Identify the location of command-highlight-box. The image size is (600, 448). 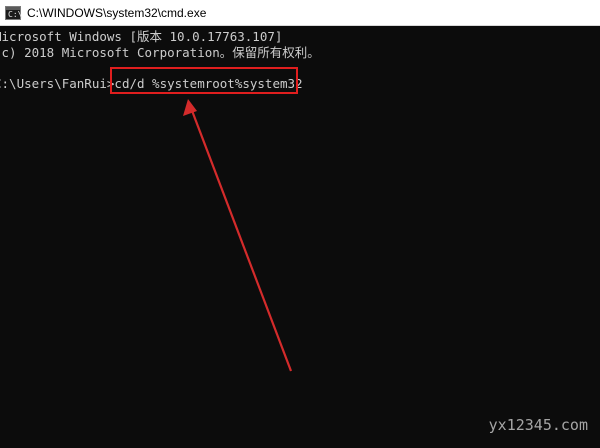
(204, 80).